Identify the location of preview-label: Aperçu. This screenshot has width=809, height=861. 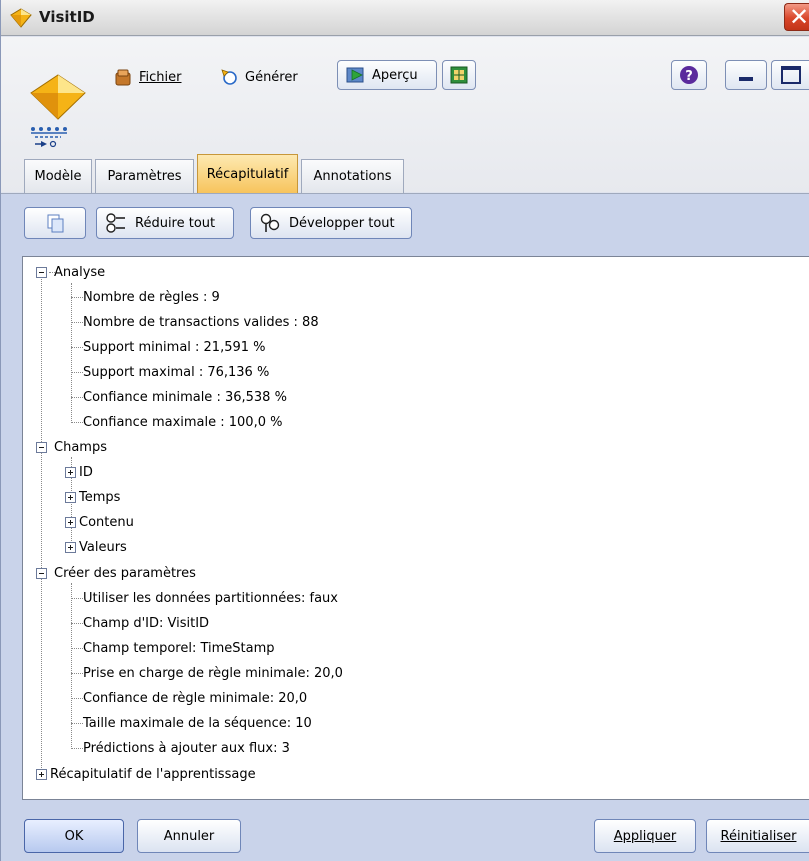
(395, 75).